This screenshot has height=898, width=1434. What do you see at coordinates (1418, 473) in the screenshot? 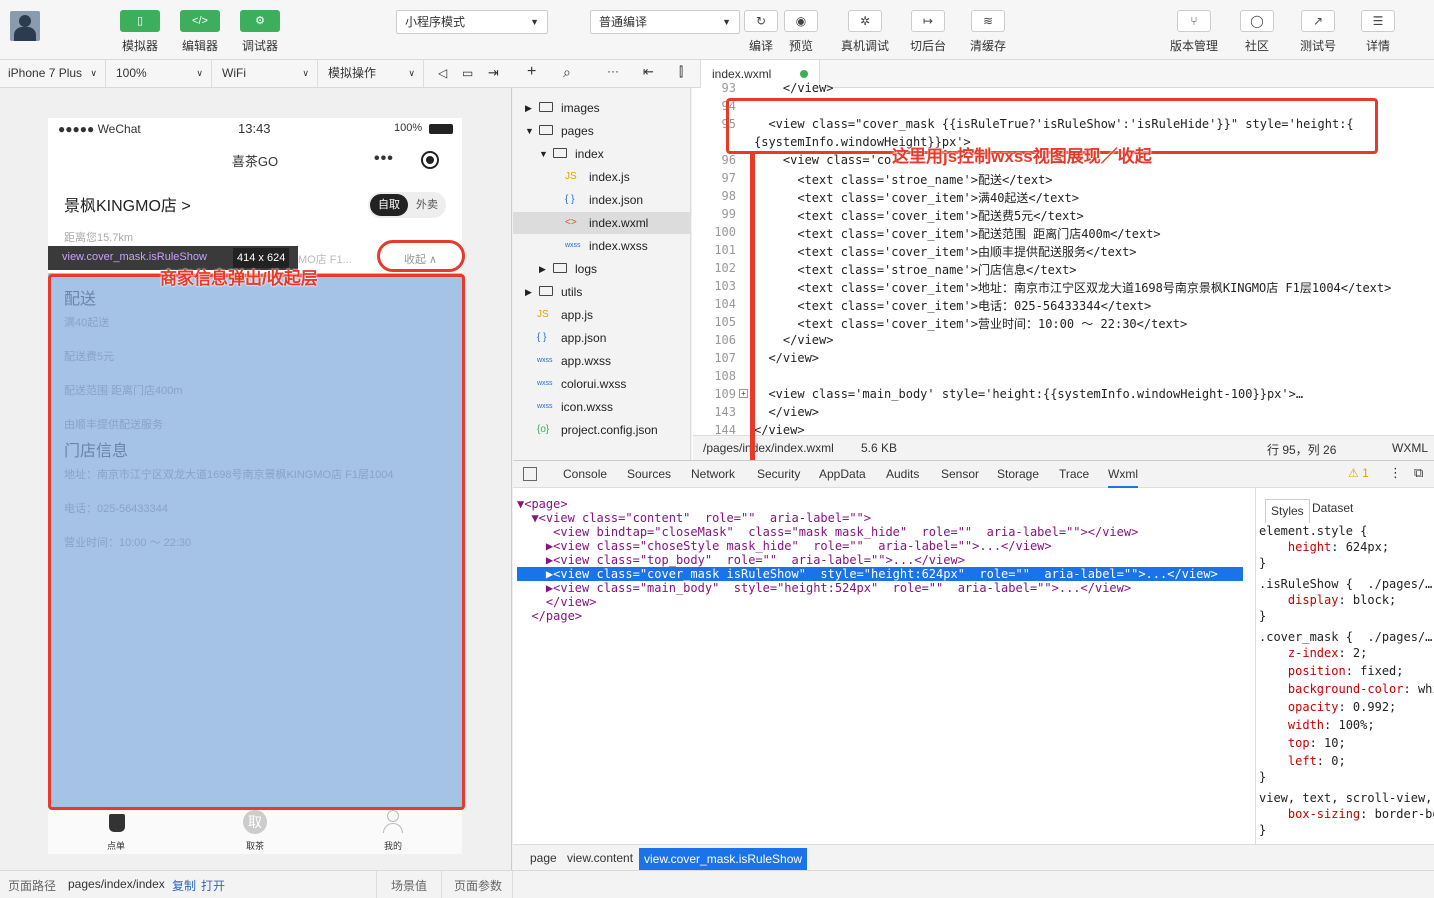
I see `undock-icon: ⧉` at bounding box center [1418, 473].